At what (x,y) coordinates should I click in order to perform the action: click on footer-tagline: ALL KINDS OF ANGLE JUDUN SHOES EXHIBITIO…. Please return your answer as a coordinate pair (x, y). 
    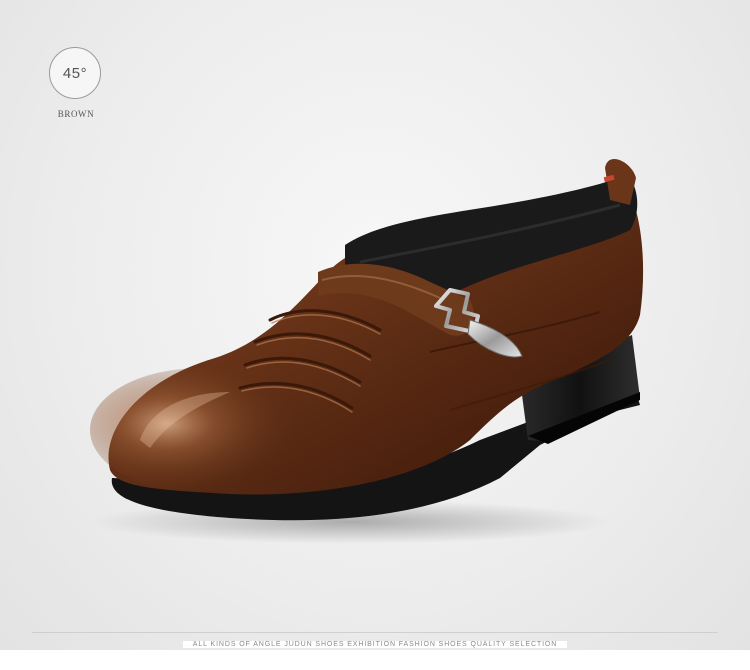
    Looking at the image, I should click on (375, 644).